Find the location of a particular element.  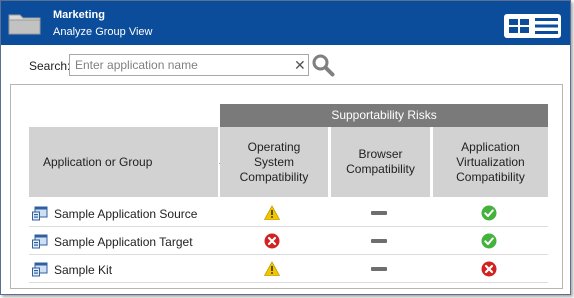

view-subtitle: Analyze Group View is located at coordinates (103, 32).